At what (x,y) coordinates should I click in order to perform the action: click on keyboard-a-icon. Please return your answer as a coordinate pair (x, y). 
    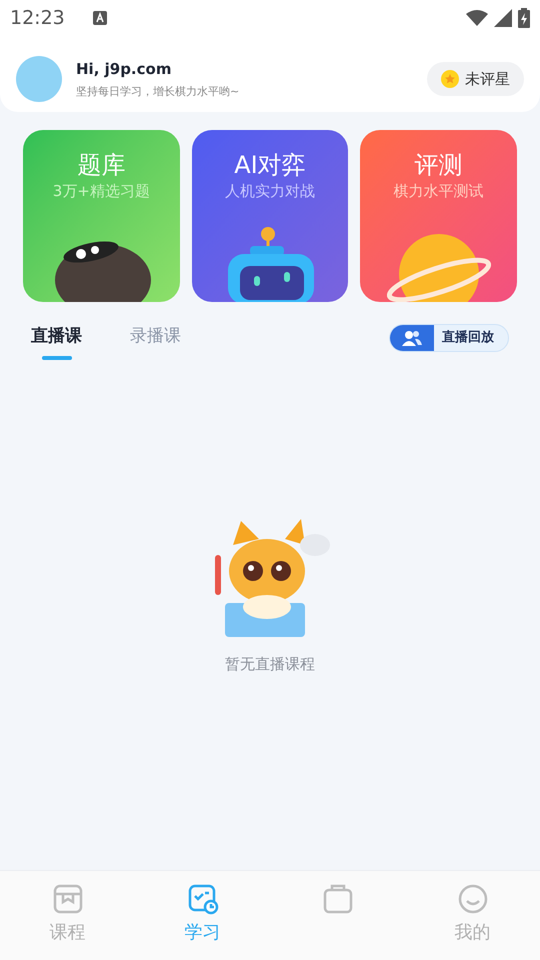
    Looking at the image, I should click on (99, 18).